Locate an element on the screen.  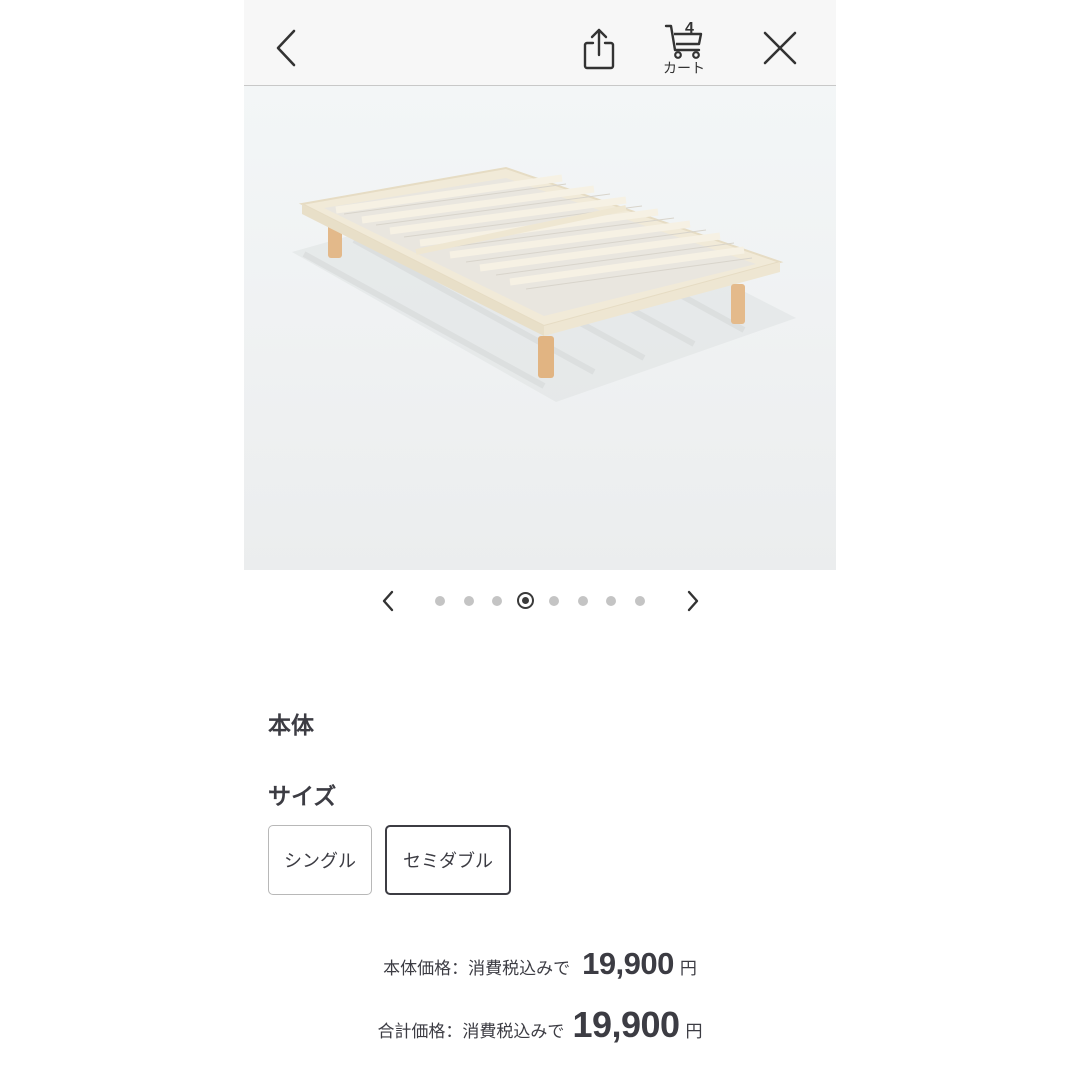
close-icon is located at coordinates (780, 48).